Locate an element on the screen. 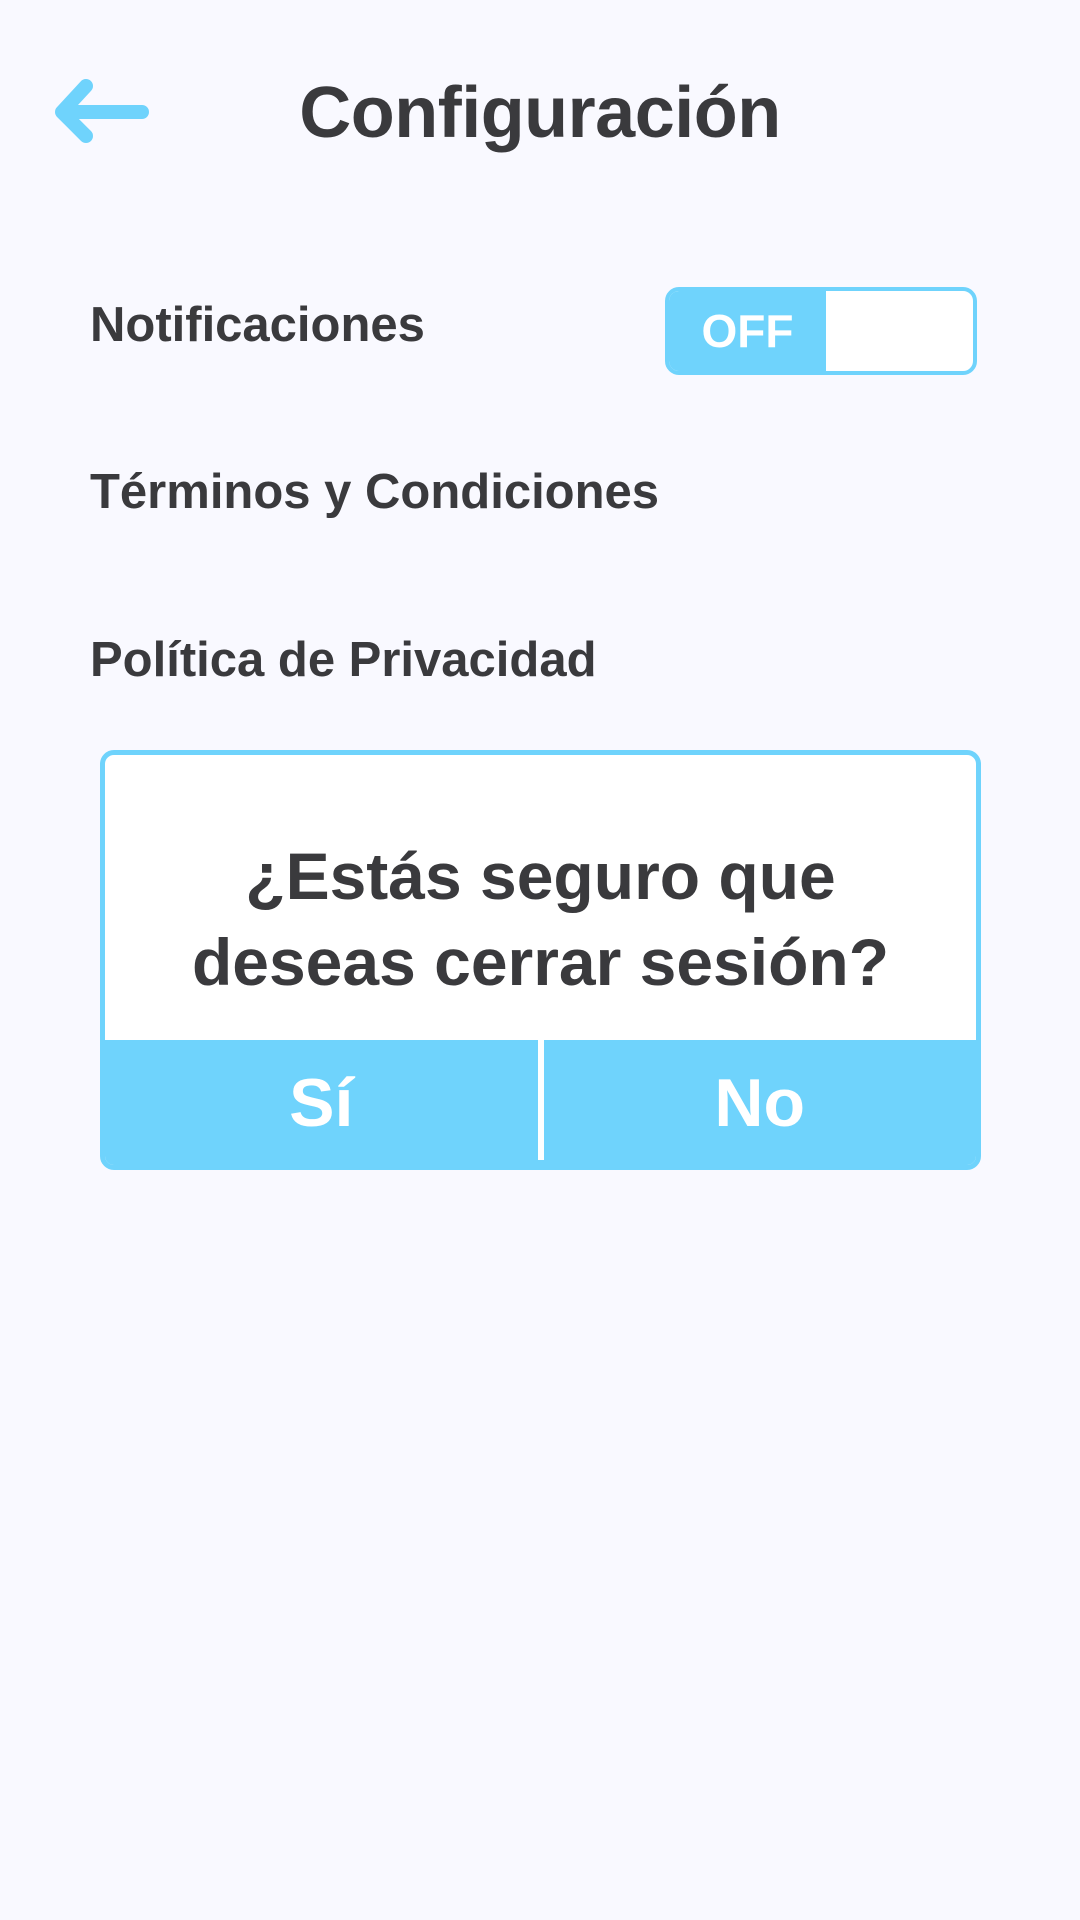  page-title: Configuración is located at coordinates (540, 113).